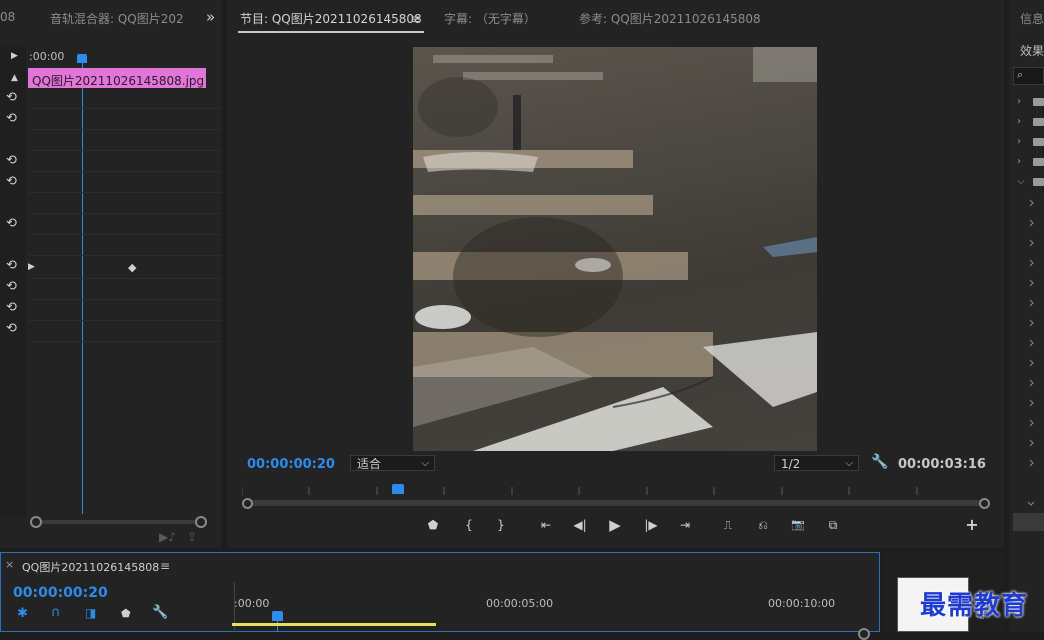 This screenshot has height=640, width=1044. What do you see at coordinates (520, 603) in the screenshot?
I see `ruler-label-5s: 00:00:05:00` at bounding box center [520, 603].